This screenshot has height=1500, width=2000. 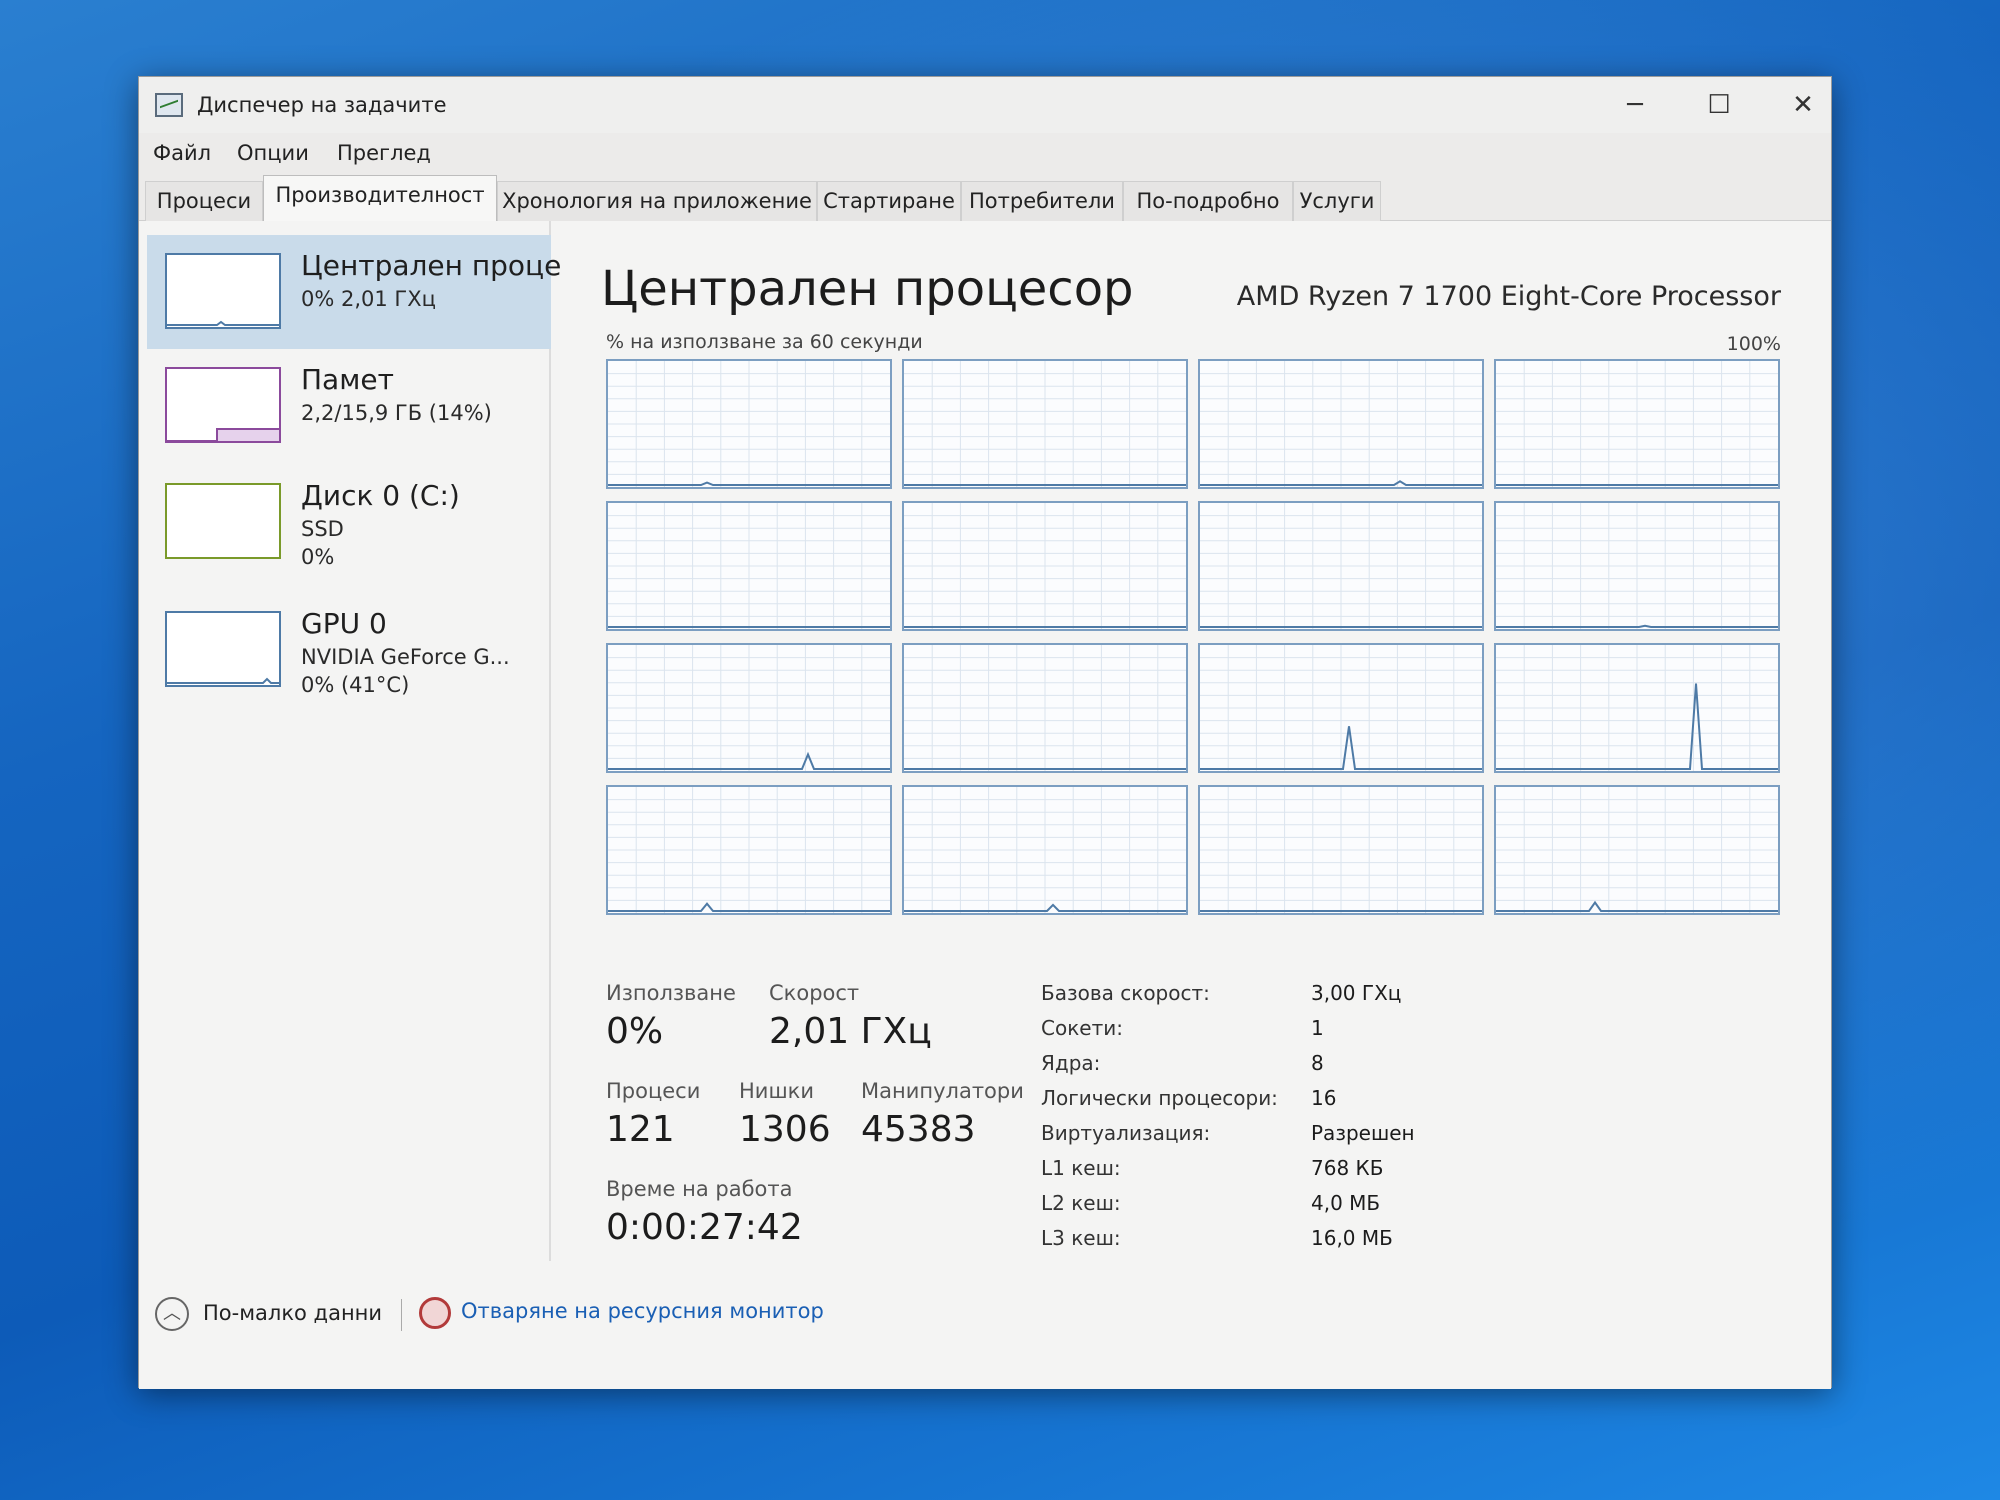 What do you see at coordinates (1719, 105) in the screenshot?
I see `maximize-button: ☐` at bounding box center [1719, 105].